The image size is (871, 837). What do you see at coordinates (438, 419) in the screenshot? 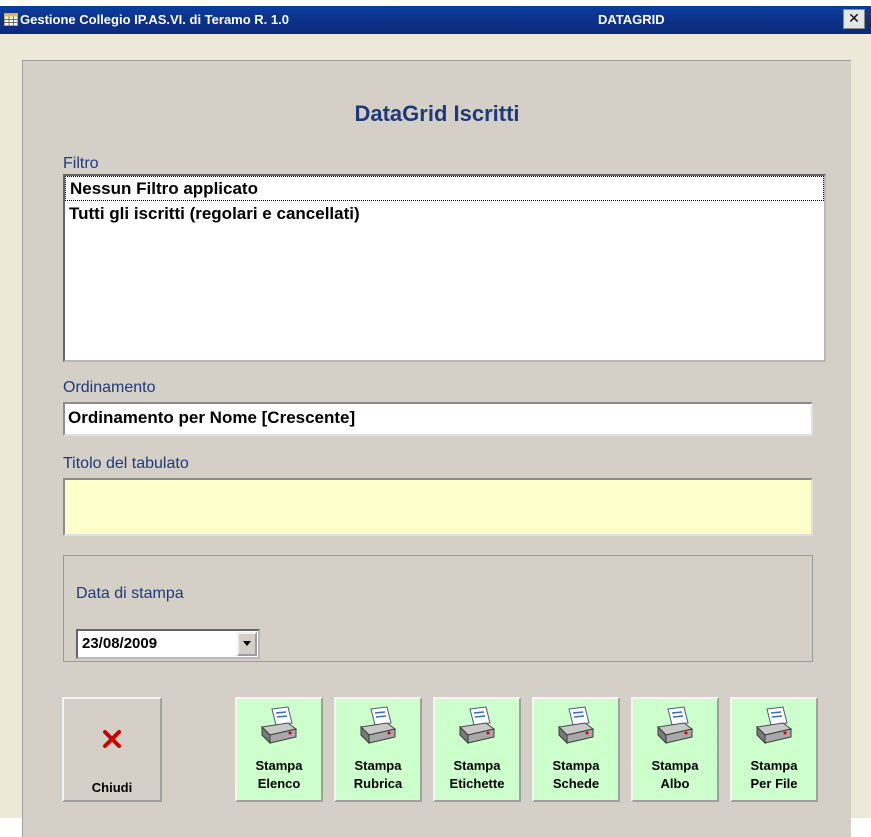
I see `sort-field: Ordinamento per Nome [Crescente]` at bounding box center [438, 419].